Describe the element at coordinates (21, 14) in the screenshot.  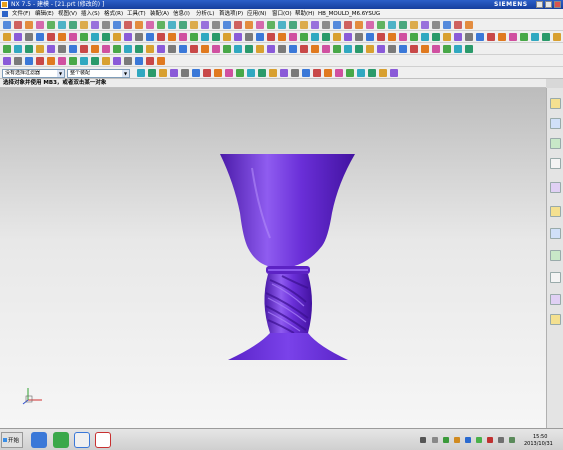
I see `menu-file: 文件(F)` at that location.